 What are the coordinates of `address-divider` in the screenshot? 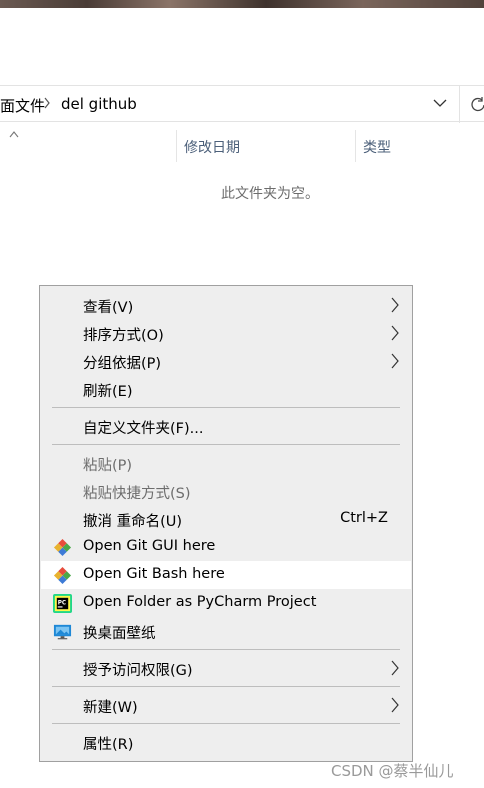 It's located at (459, 104).